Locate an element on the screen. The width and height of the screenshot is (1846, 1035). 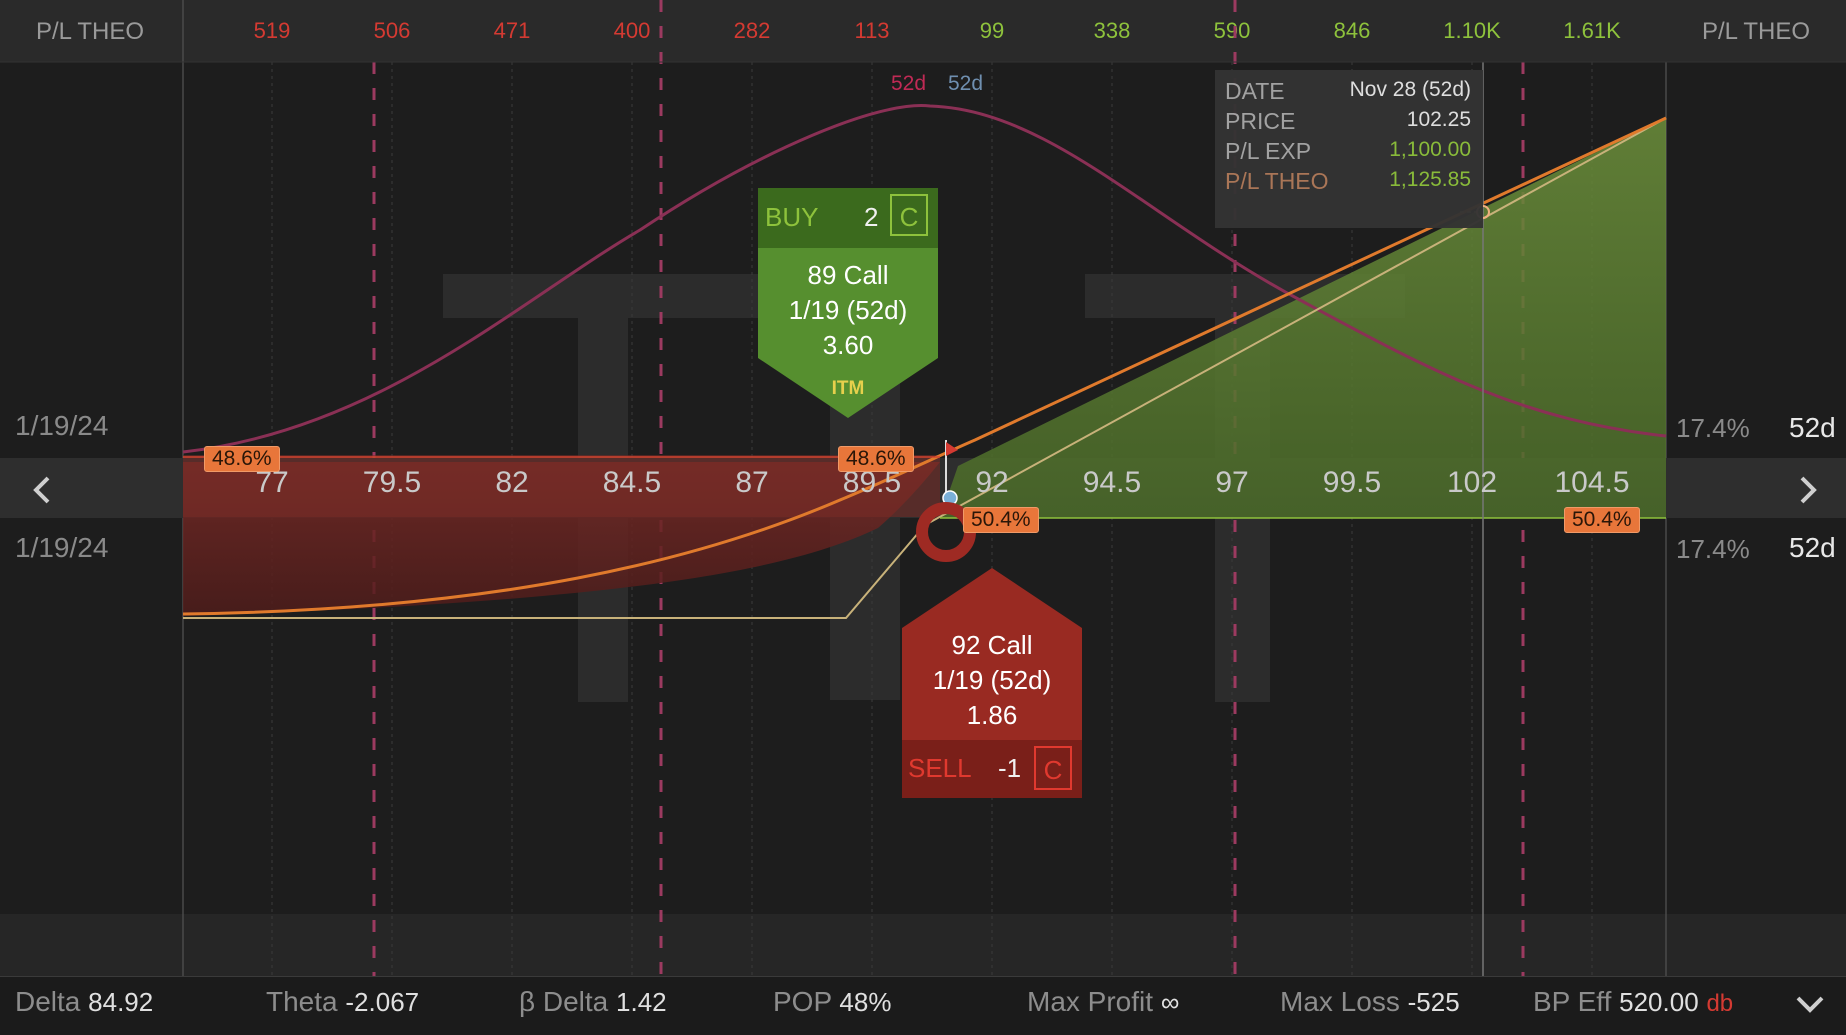
upper-iv: 17.4% is located at coordinates (1713, 428).